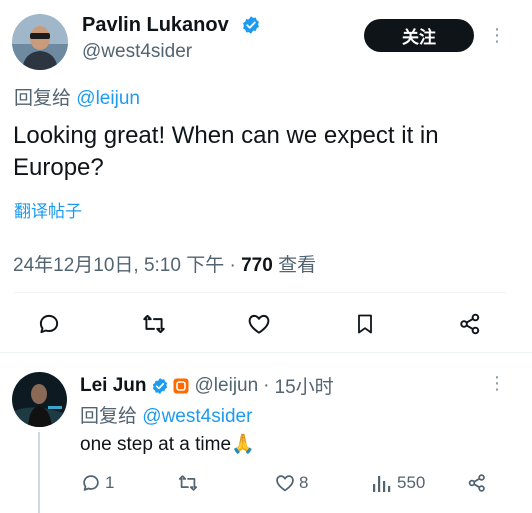  Describe the element at coordinates (411, 482) in the screenshot. I see `view-count: 550` at that location.